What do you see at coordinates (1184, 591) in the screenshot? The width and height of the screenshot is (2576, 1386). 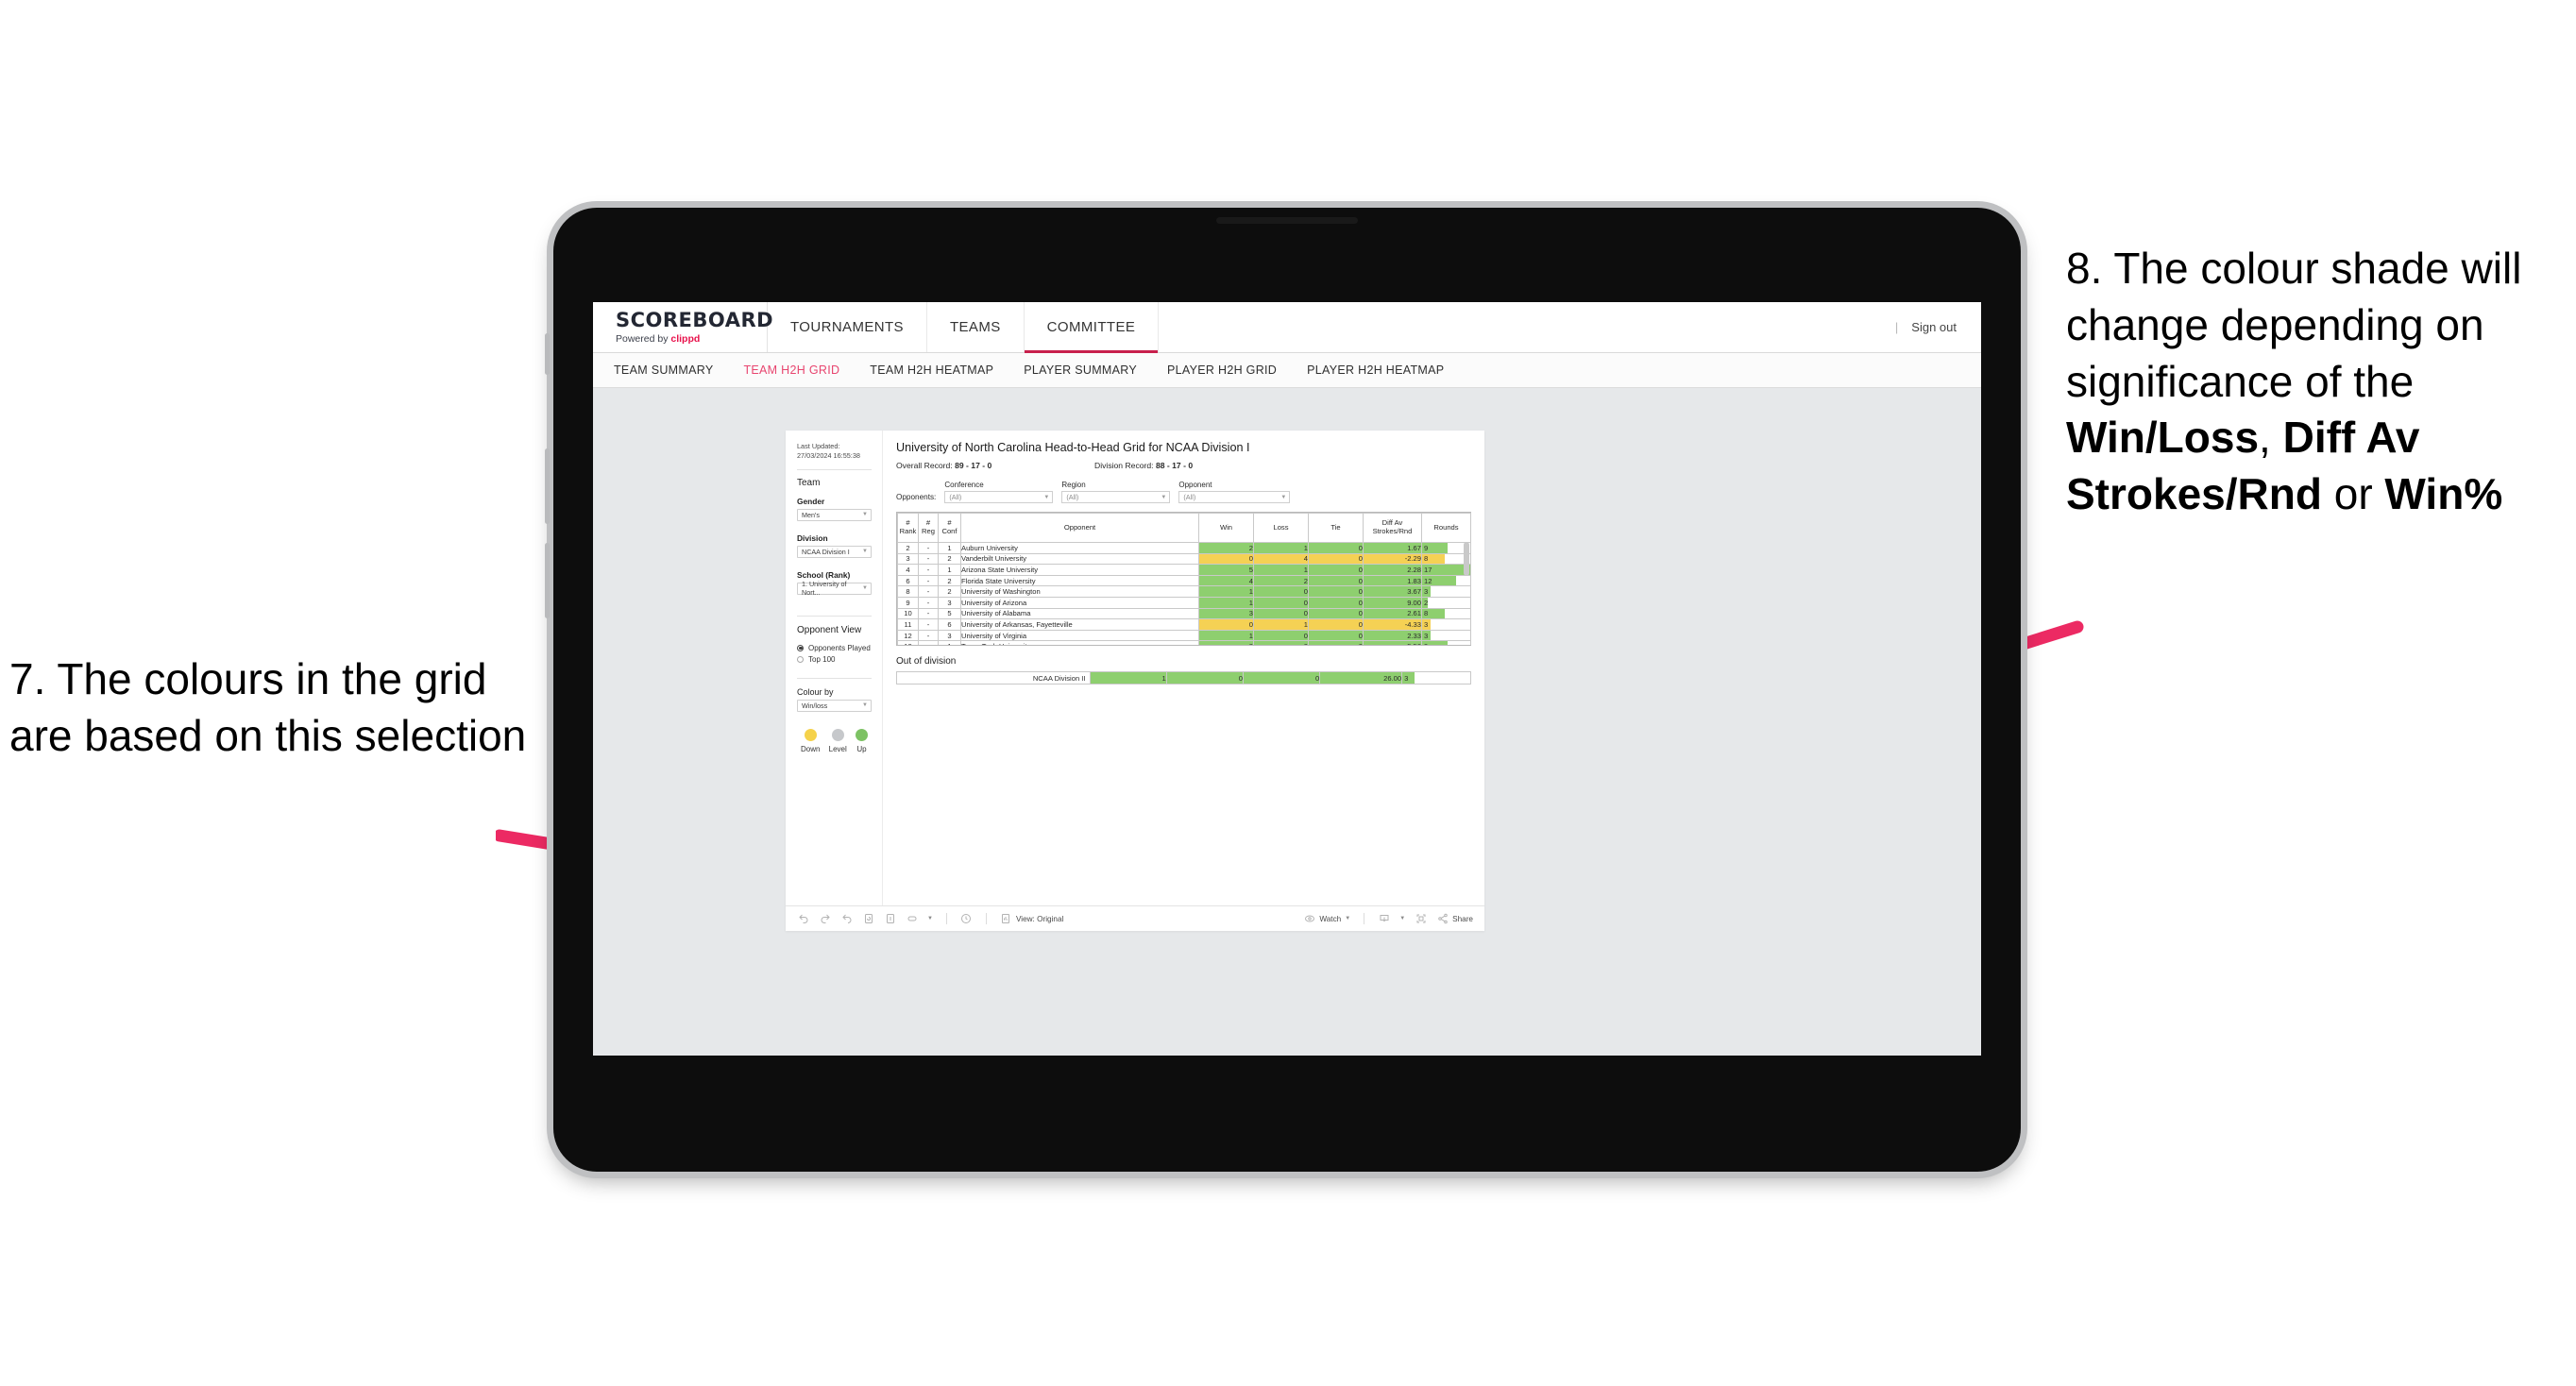 I see `table-row: 8-2 University of Washington 1 0 0 3.67 3` at bounding box center [1184, 591].